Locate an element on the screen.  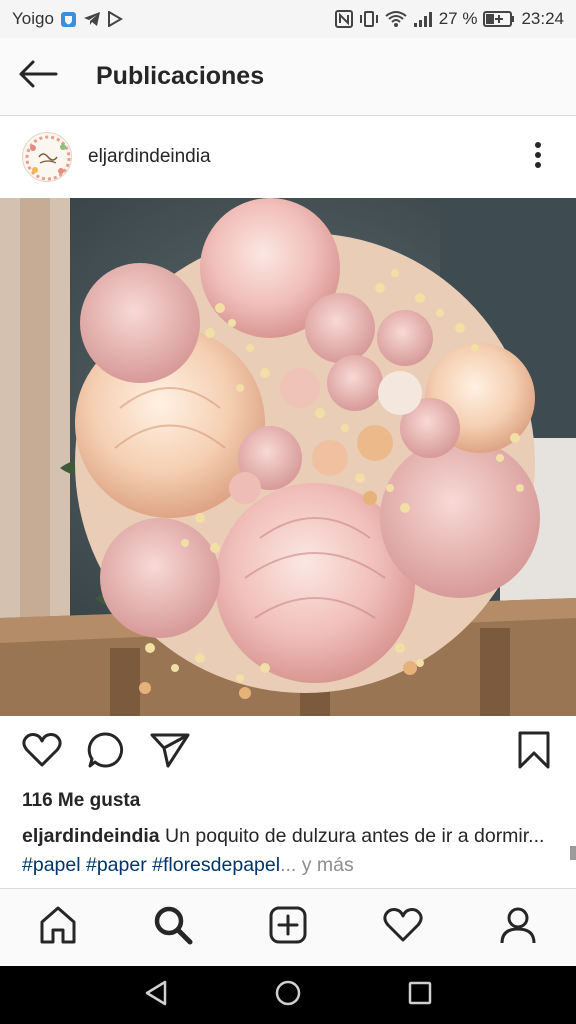
status-bar: Yoigo 27 % 23:24 is located at coordinates (288, 19).